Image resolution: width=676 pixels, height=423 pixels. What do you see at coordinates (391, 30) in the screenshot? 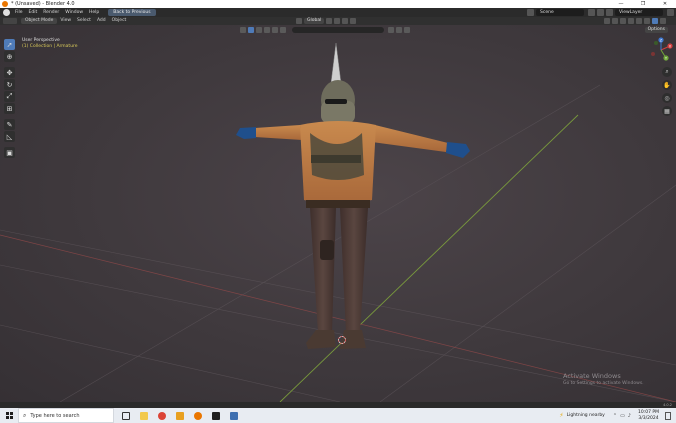
I see `sort-icon` at bounding box center [391, 30].